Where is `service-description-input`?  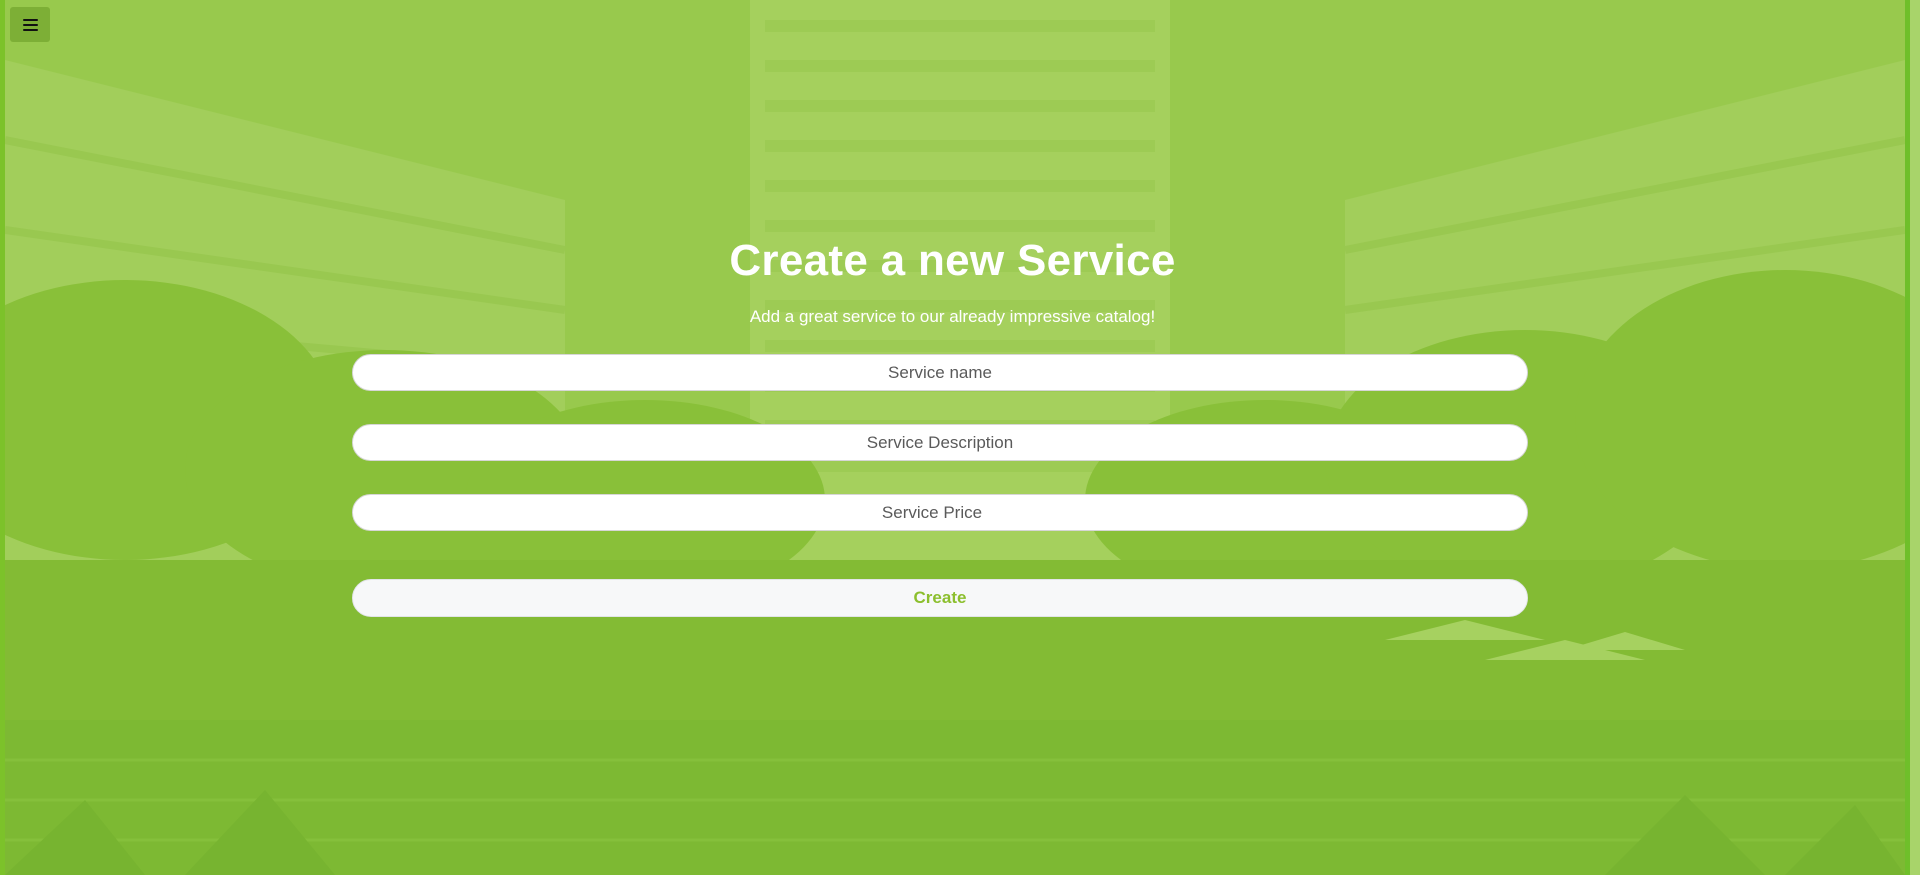
service-description-input is located at coordinates (940, 442).